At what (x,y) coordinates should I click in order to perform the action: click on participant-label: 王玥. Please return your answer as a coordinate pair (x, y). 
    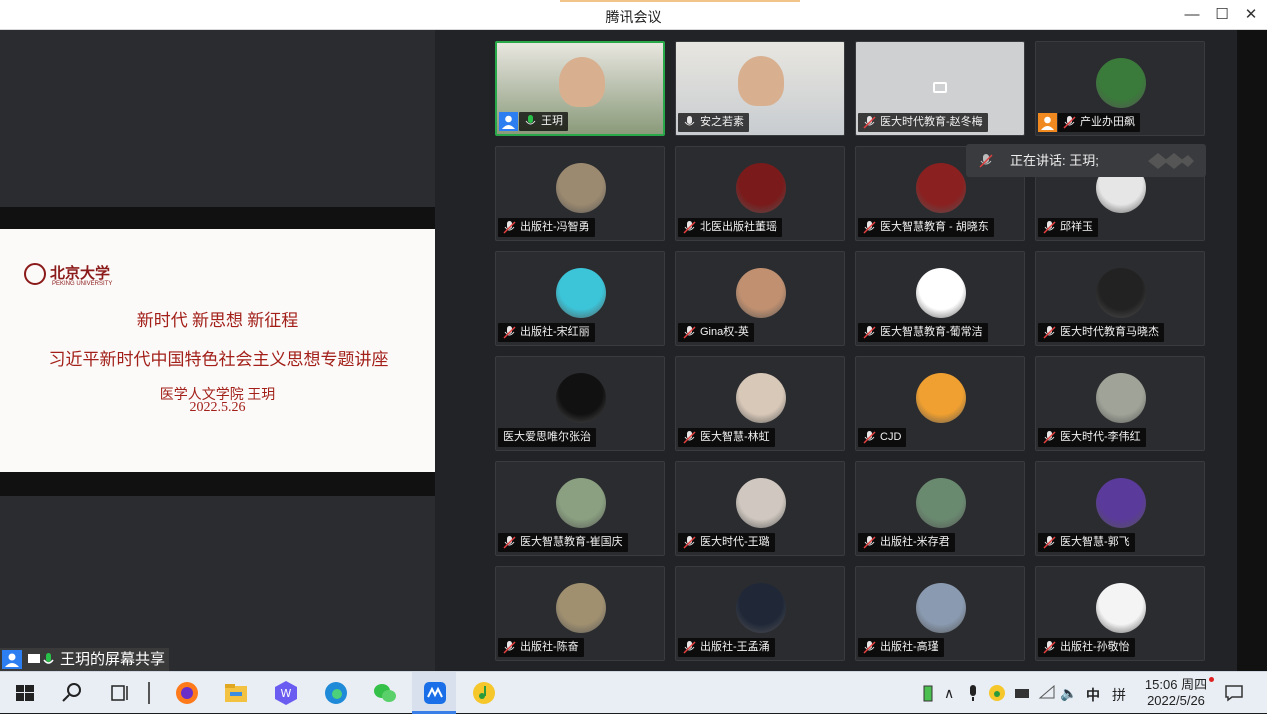
    Looking at the image, I should click on (543, 121).